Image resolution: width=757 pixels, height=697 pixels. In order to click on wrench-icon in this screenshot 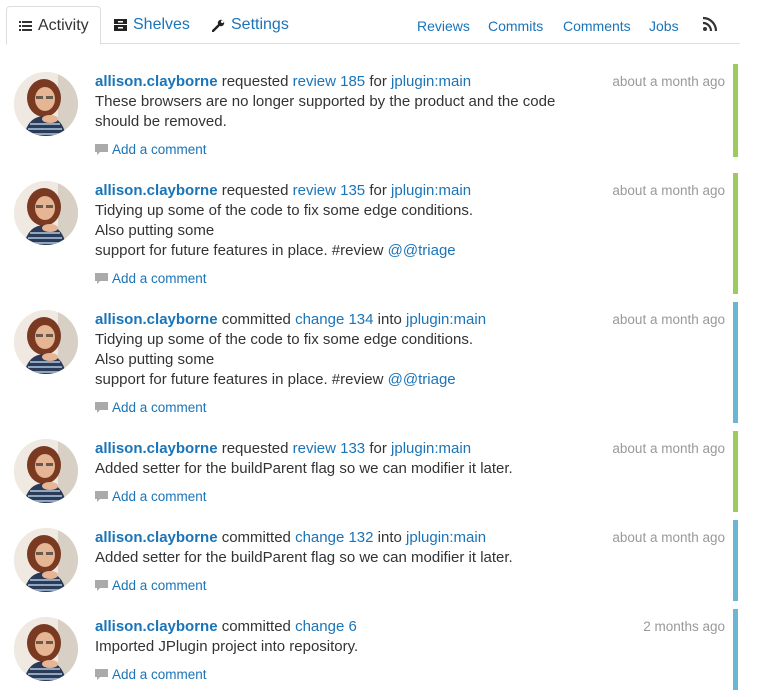, I will do `click(218, 25)`.